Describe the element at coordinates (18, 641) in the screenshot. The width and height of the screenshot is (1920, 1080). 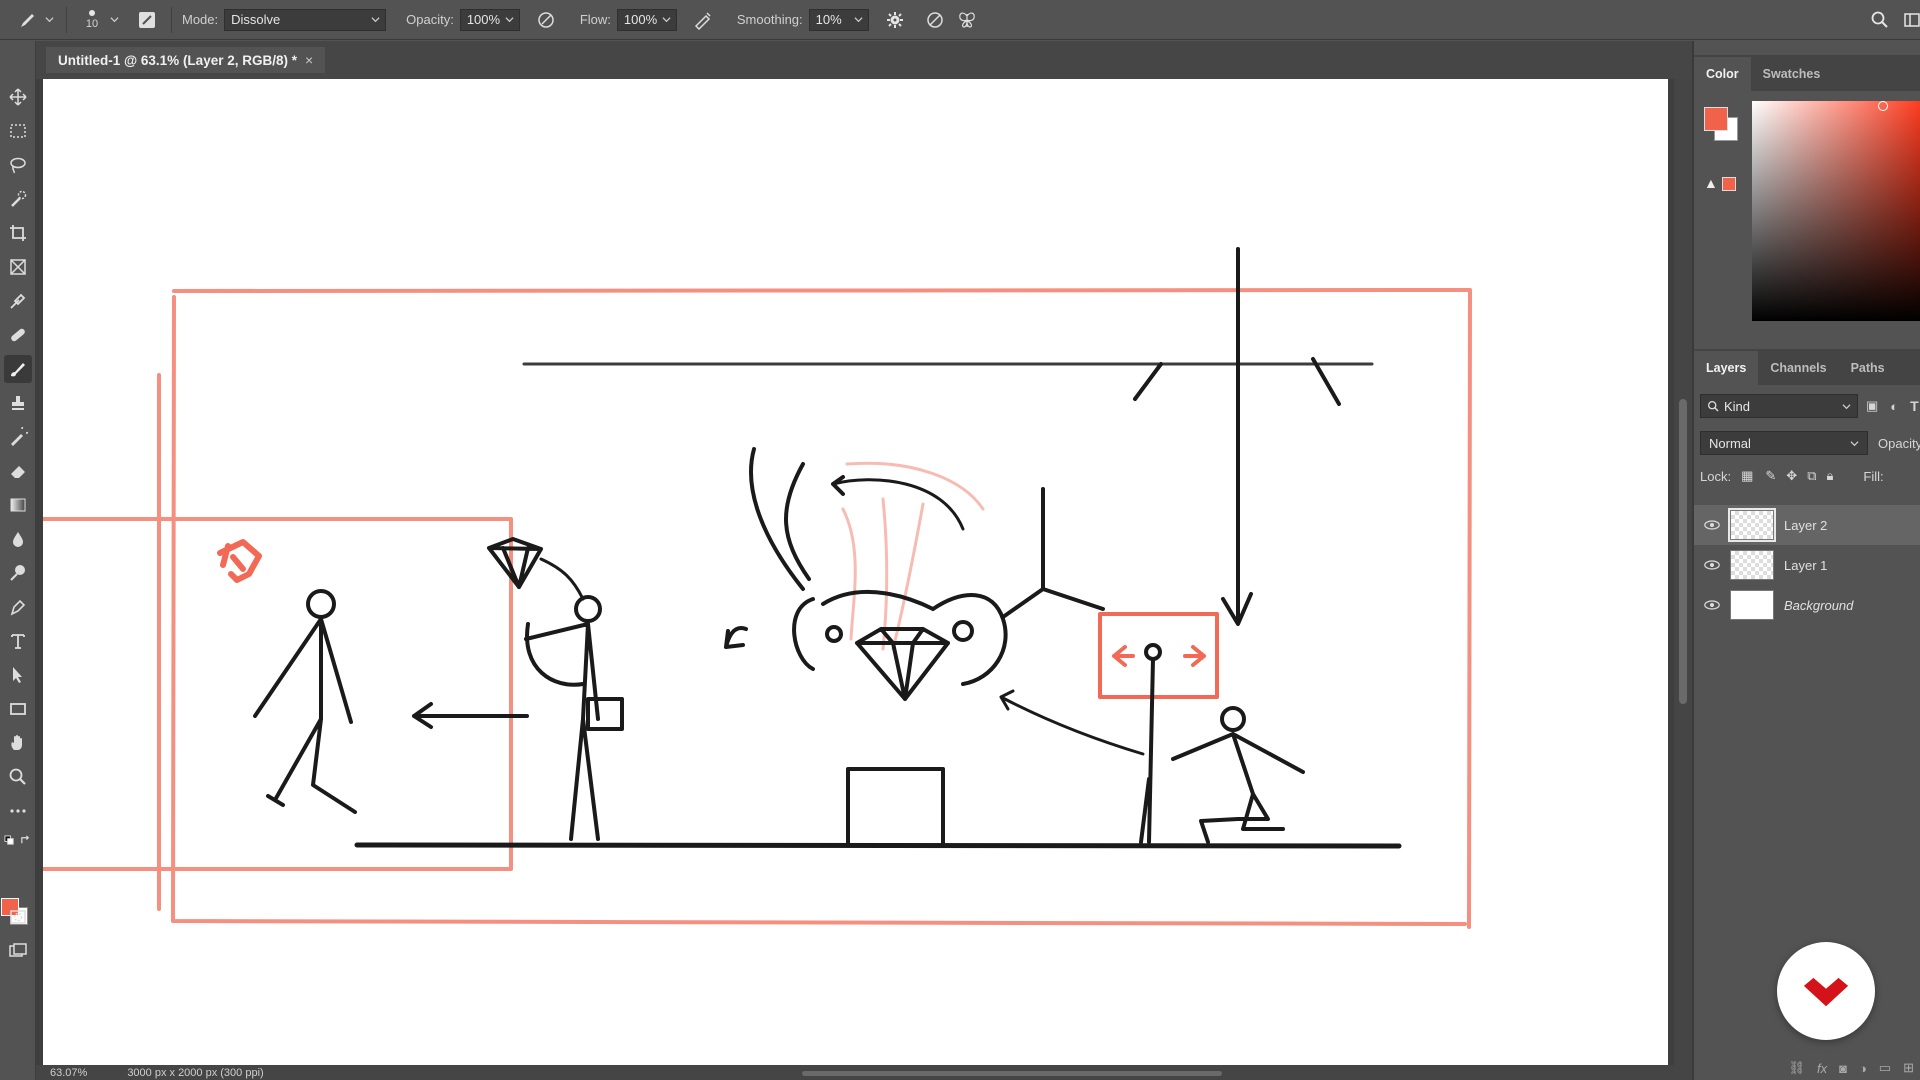
I see `type-tool-icon` at that location.